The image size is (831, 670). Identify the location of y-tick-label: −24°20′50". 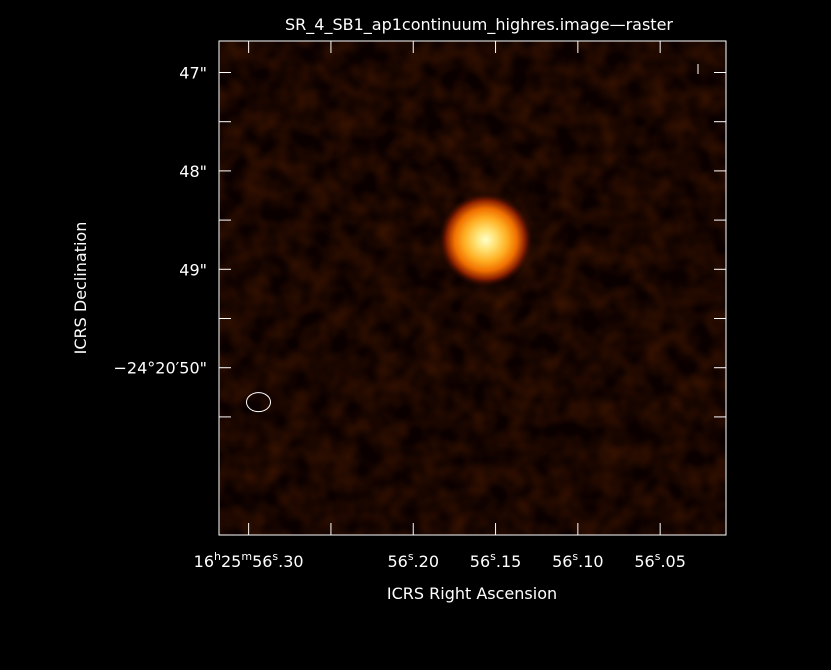
(160, 368).